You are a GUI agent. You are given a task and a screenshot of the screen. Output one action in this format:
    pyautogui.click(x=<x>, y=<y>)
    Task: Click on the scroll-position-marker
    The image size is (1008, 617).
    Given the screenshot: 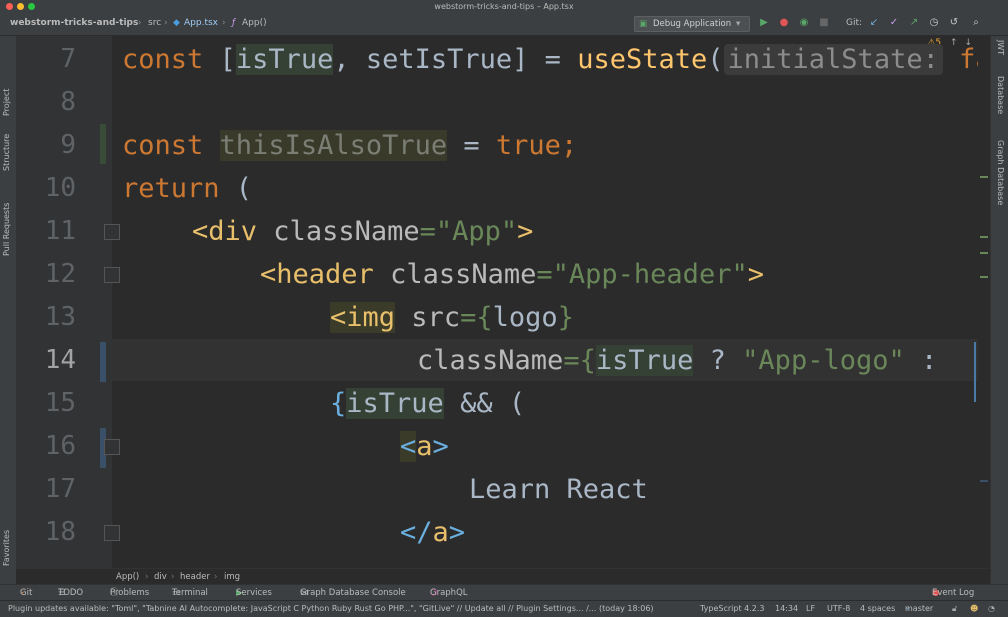 What is the action you would take?
    pyautogui.click(x=975, y=372)
    